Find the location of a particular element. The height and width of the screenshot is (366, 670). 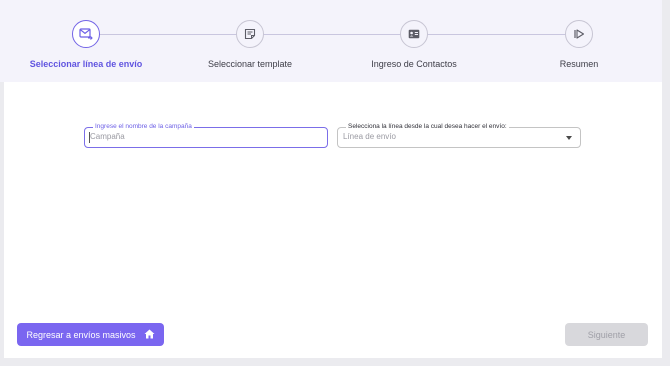

back-button-label: Regresar a envíos masivos is located at coordinates (81, 334).